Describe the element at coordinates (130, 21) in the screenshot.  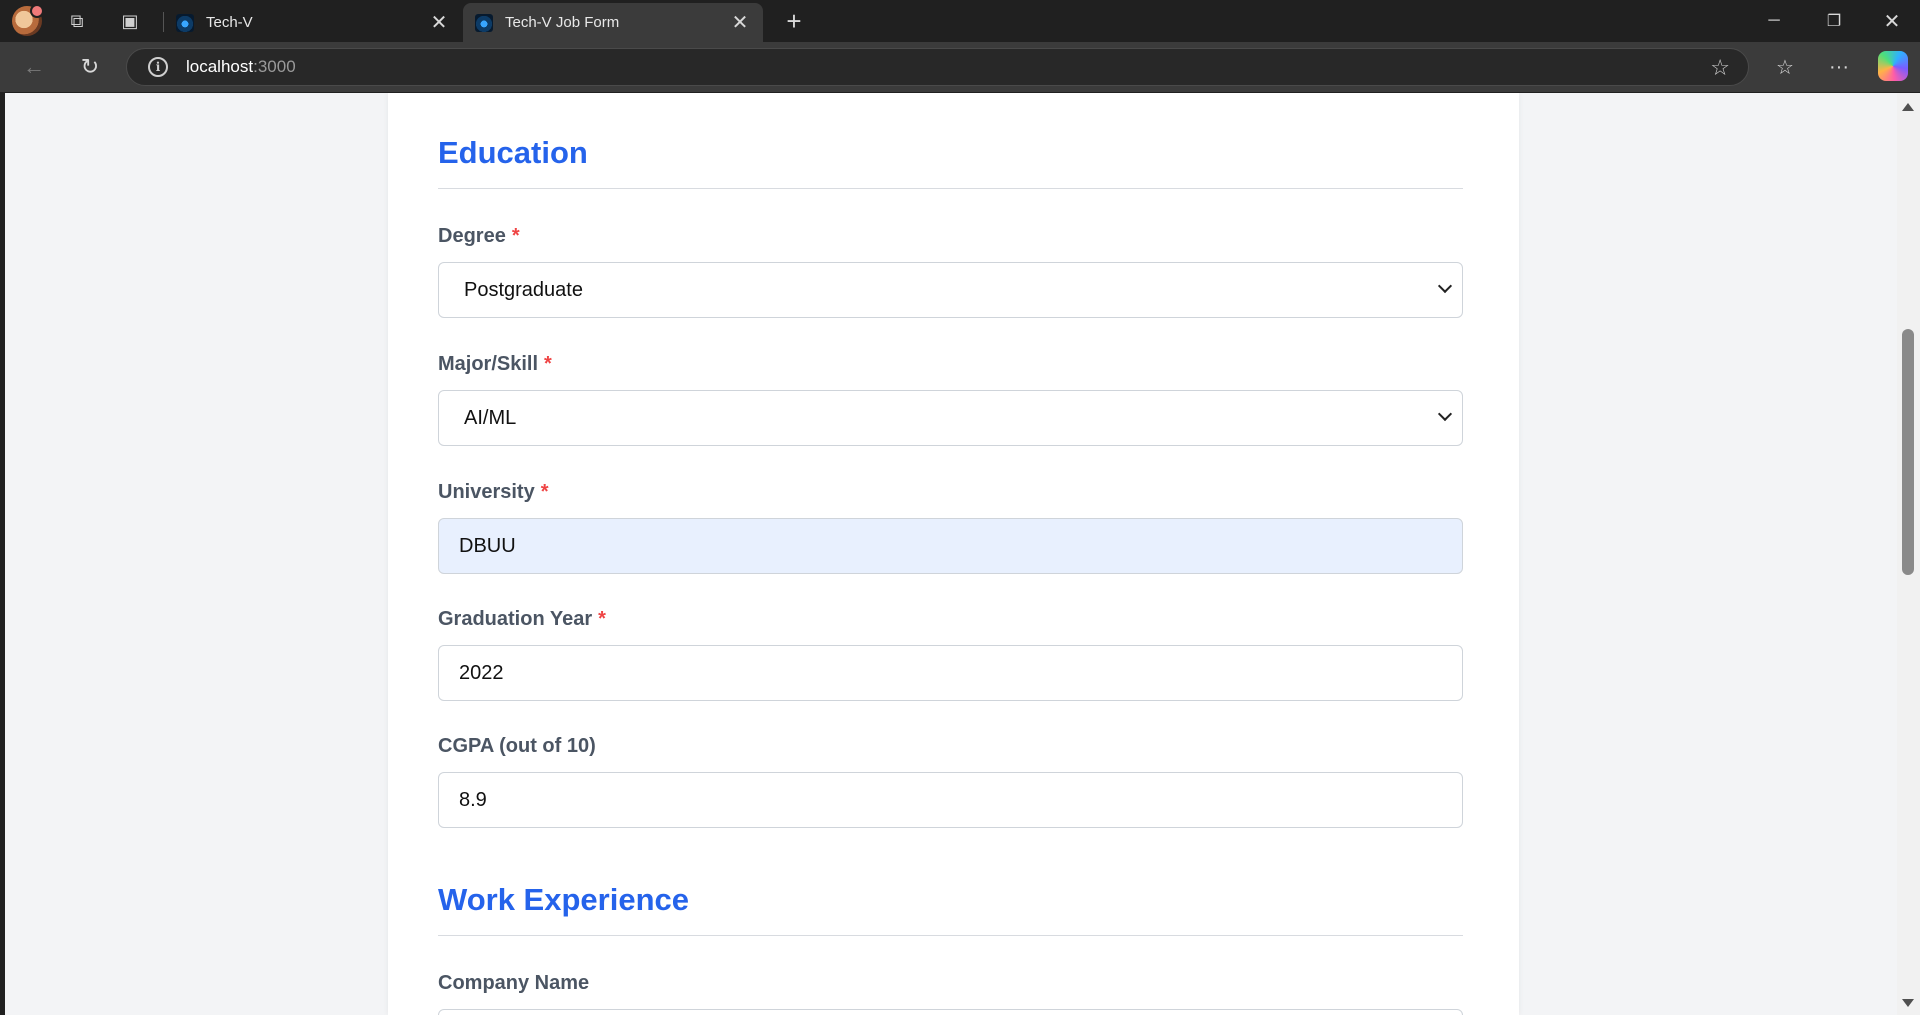
I see `tab-actions-icon: ▣` at that location.